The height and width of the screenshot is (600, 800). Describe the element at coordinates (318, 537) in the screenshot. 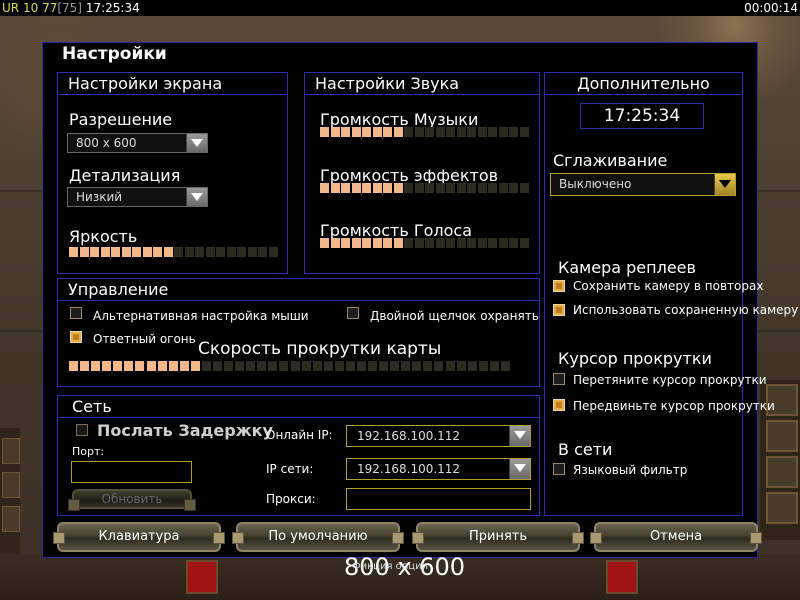

I see `defaults-button: По умолчанию` at that location.